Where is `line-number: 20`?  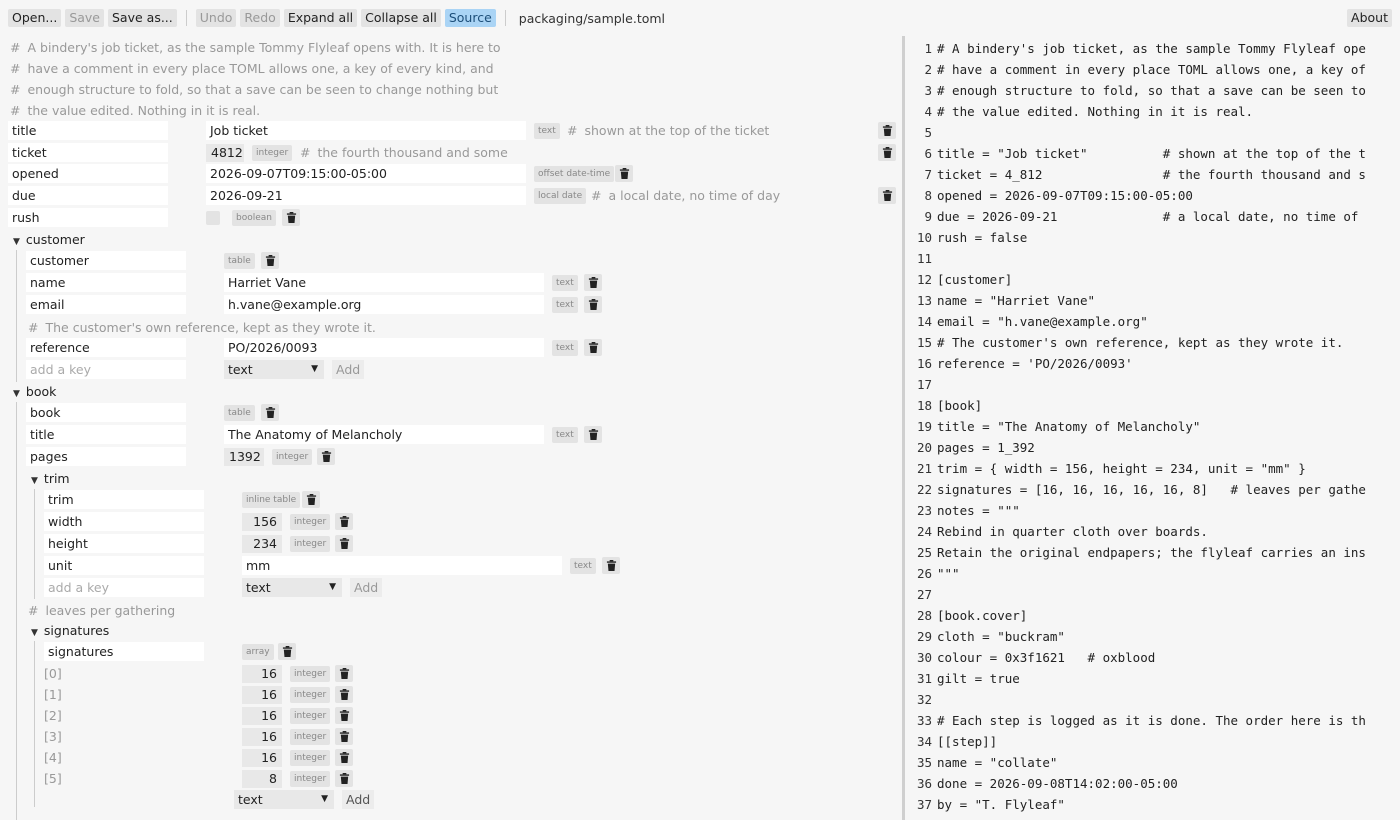
line-number: 20 is located at coordinates (924, 447).